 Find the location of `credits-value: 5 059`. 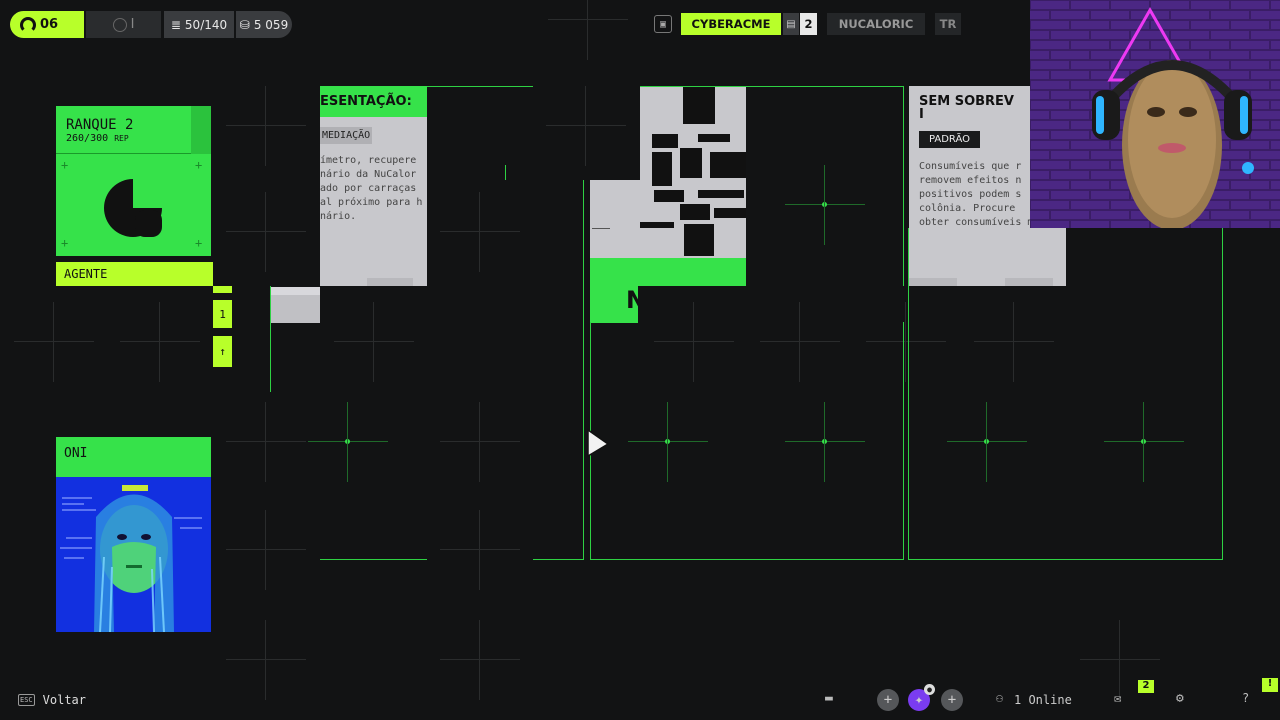

credits-value: 5 059 is located at coordinates (271, 24).